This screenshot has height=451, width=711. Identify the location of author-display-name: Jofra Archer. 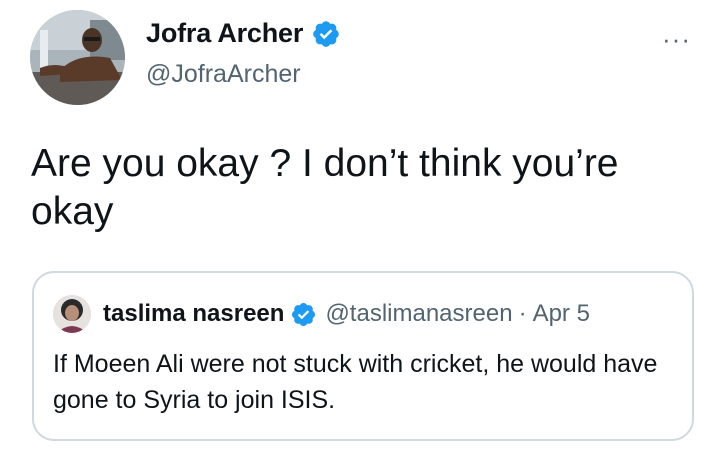
(224, 33).